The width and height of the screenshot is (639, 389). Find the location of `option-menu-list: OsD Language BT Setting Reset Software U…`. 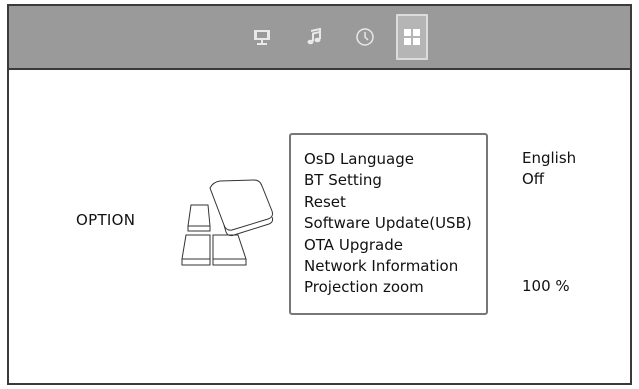

option-menu-list: OsD Language BT Setting Reset Software U… is located at coordinates (388, 224).